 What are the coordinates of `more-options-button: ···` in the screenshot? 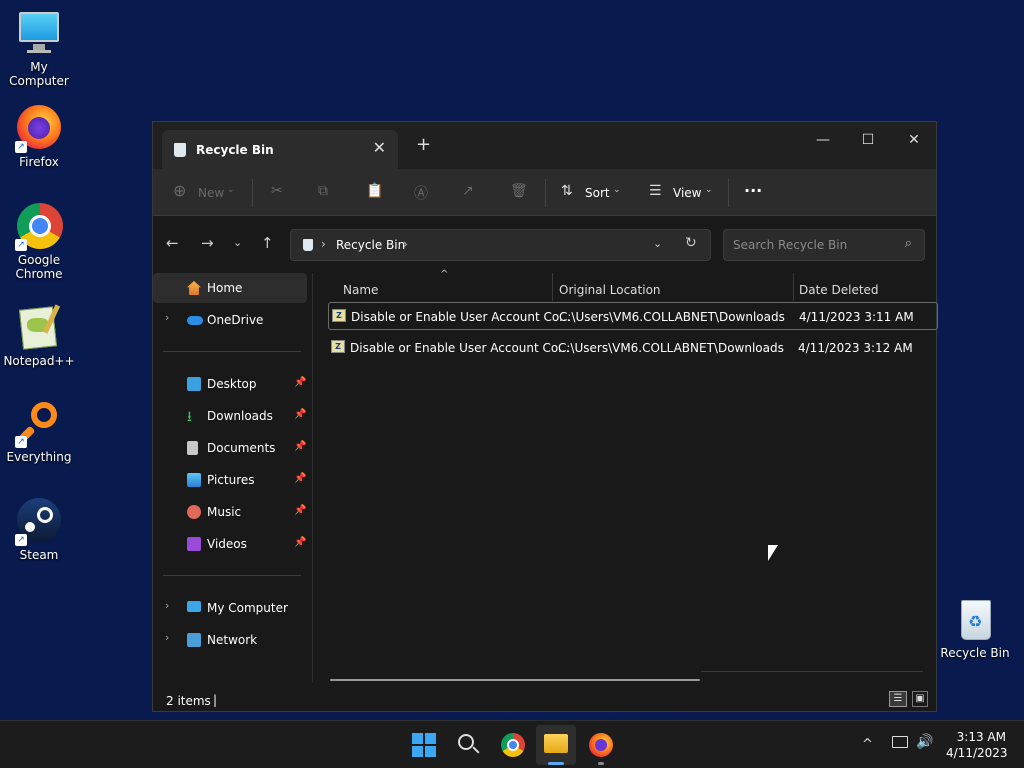 It's located at (753, 190).